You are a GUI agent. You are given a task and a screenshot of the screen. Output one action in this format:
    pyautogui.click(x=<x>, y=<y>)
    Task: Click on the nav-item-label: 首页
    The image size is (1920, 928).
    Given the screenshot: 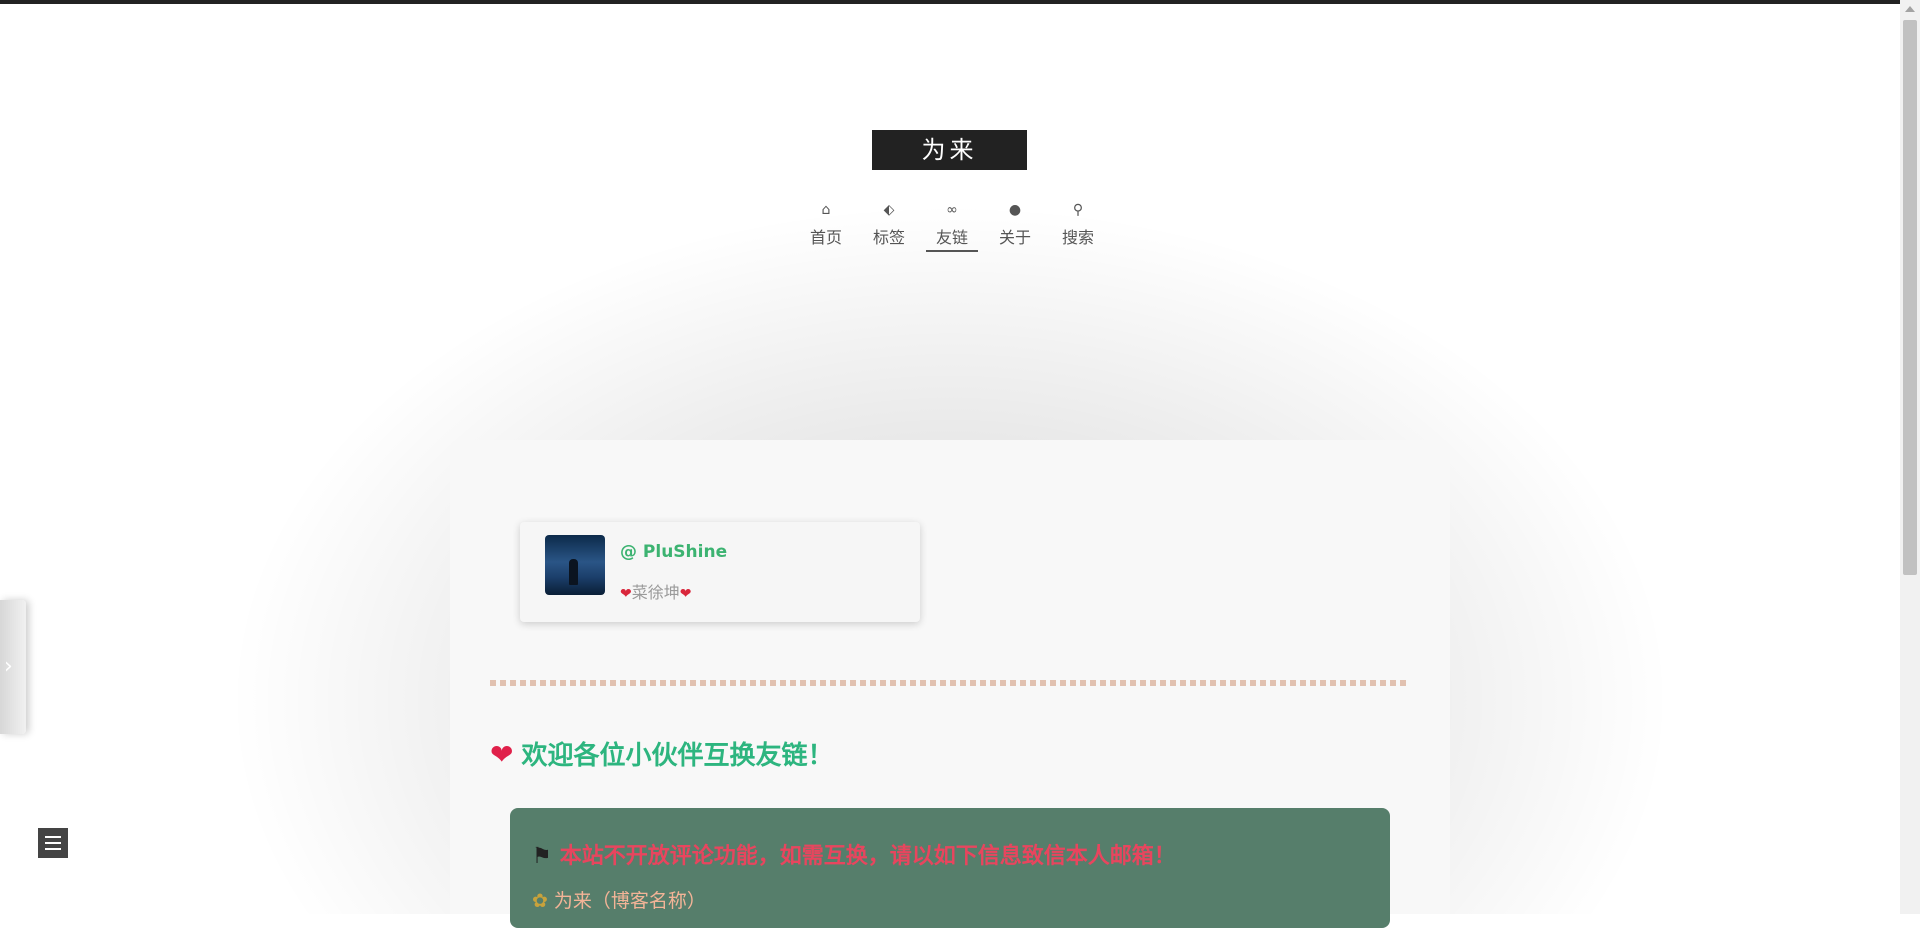 What is the action you would take?
    pyautogui.click(x=825, y=237)
    